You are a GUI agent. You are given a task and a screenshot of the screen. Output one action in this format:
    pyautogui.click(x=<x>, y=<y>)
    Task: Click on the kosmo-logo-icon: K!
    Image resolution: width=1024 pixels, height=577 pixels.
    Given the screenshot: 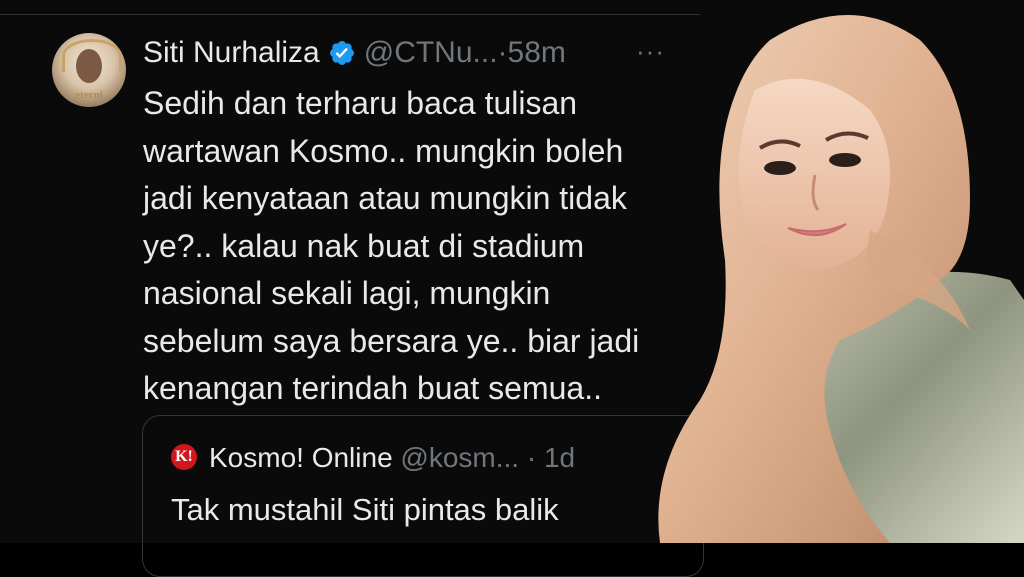 What is the action you would take?
    pyautogui.click(x=184, y=457)
    